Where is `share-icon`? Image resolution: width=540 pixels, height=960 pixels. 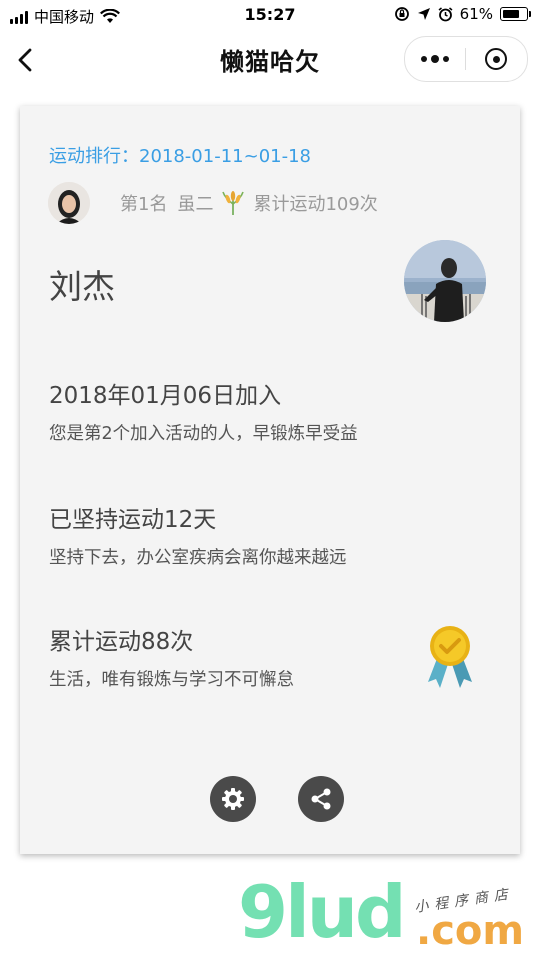 share-icon is located at coordinates (321, 799).